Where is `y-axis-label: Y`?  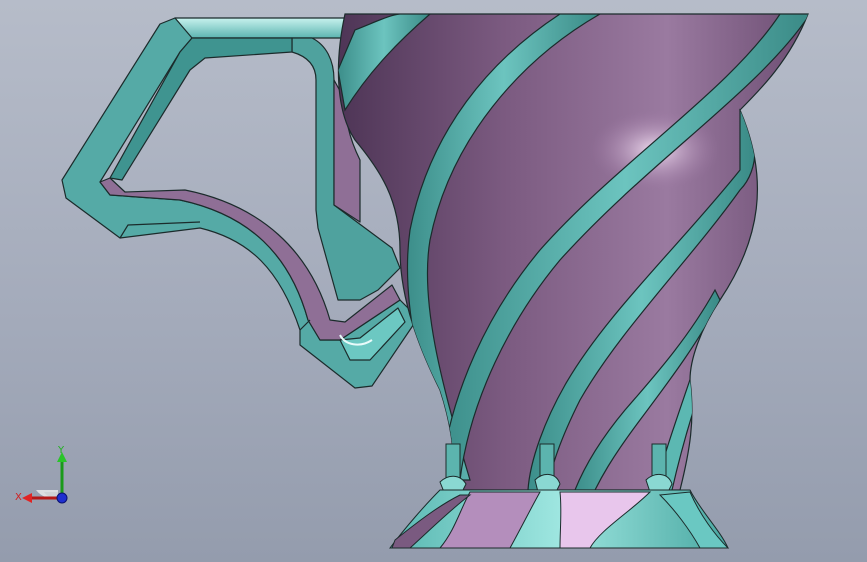
y-axis-label: Y is located at coordinates (61, 450).